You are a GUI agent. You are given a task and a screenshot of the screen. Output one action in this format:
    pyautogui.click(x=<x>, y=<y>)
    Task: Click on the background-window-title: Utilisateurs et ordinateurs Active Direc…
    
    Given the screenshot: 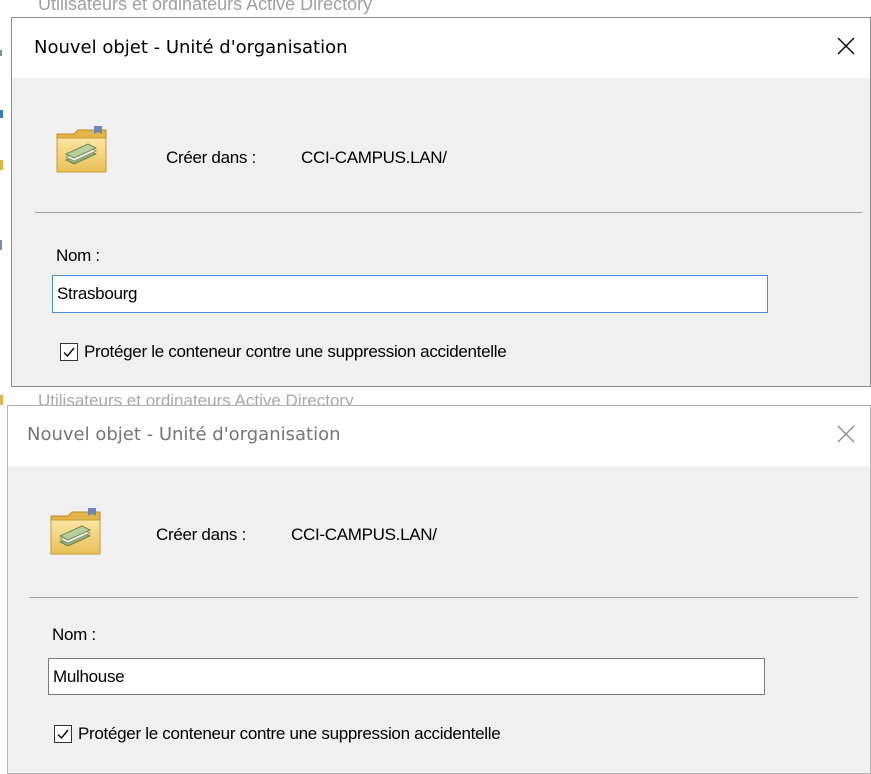 What is the action you would take?
    pyautogui.click(x=205, y=7)
    